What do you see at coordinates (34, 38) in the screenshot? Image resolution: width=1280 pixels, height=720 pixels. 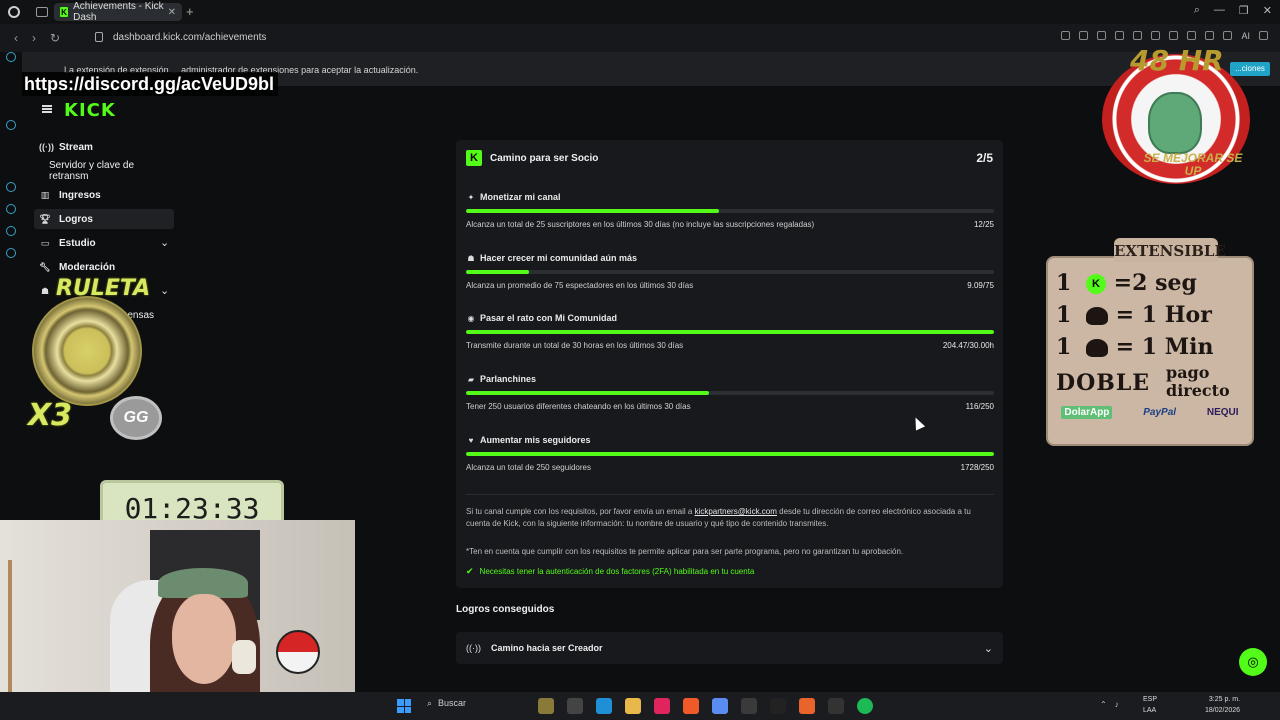 I see `forward-icon: ›` at bounding box center [34, 38].